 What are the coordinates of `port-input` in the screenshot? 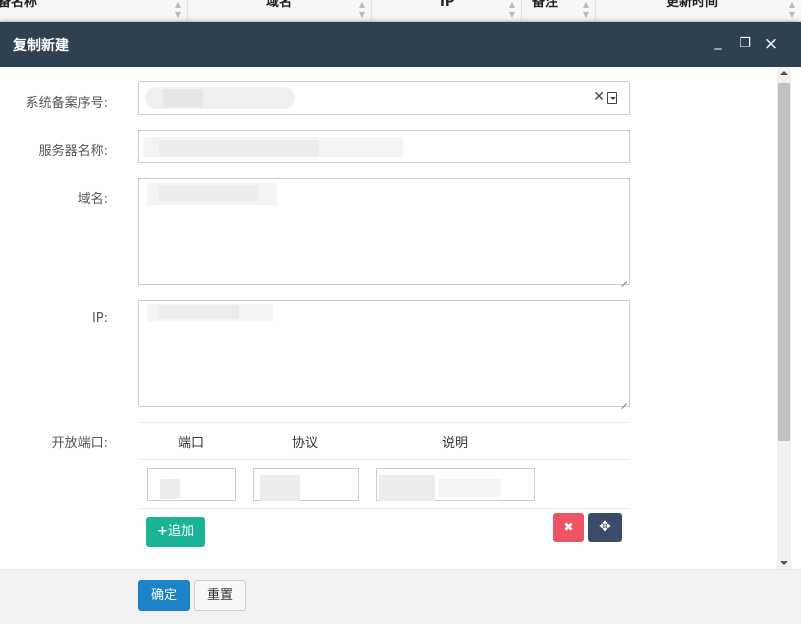 It's located at (191, 484).